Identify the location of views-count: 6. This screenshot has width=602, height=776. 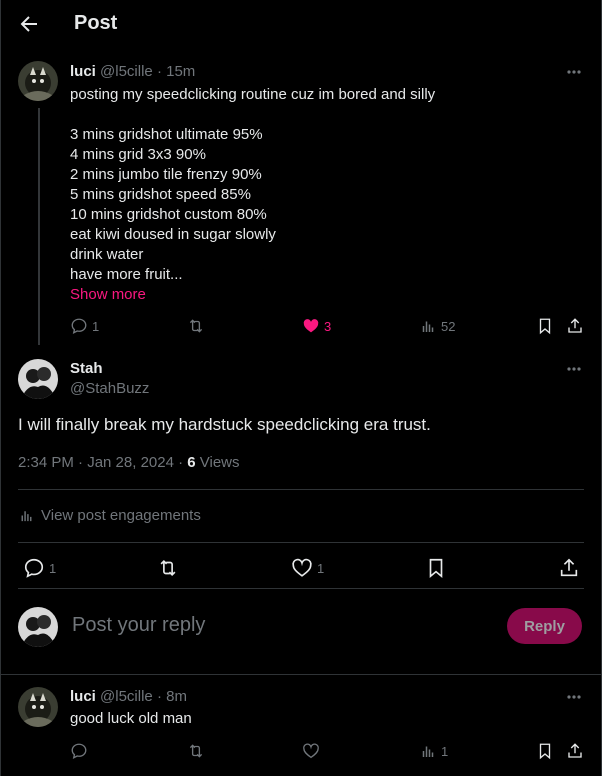
(191, 462).